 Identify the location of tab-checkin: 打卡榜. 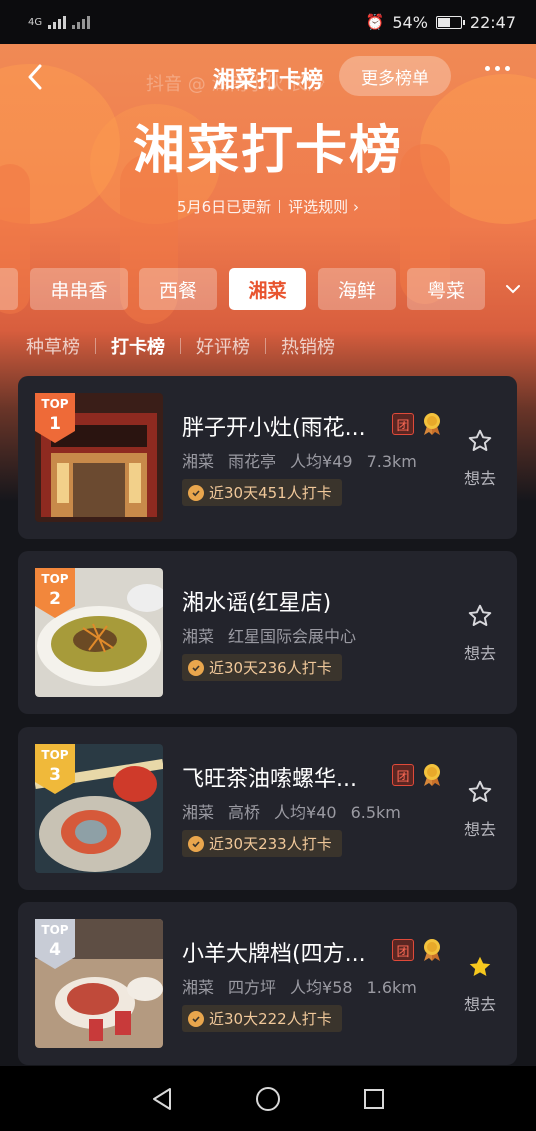
(138, 346).